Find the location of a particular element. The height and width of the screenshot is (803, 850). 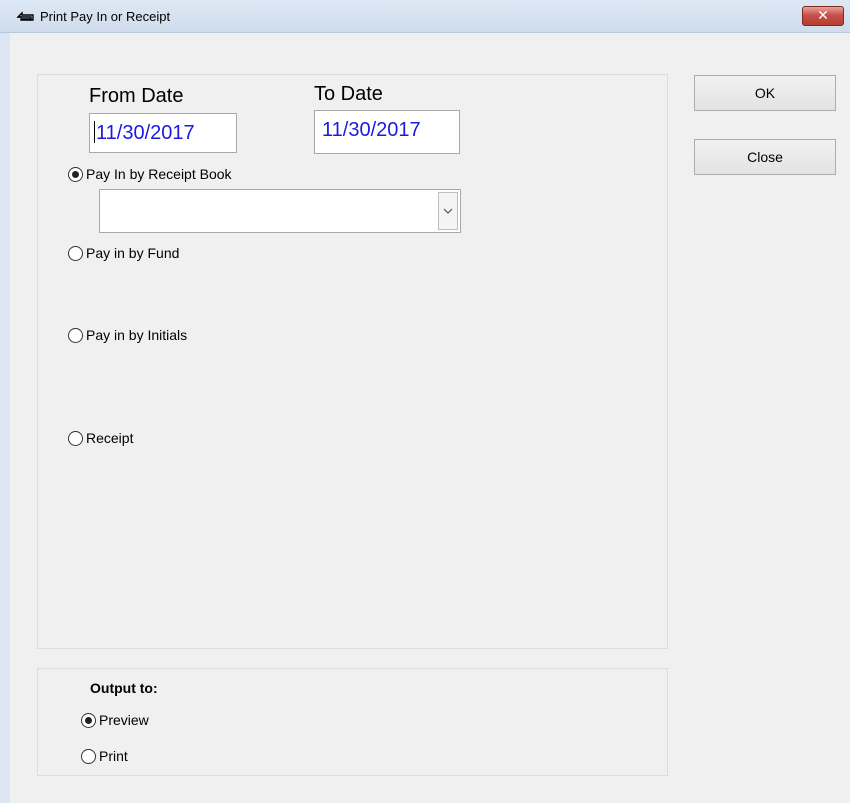

ok-button: OK is located at coordinates (765, 93).